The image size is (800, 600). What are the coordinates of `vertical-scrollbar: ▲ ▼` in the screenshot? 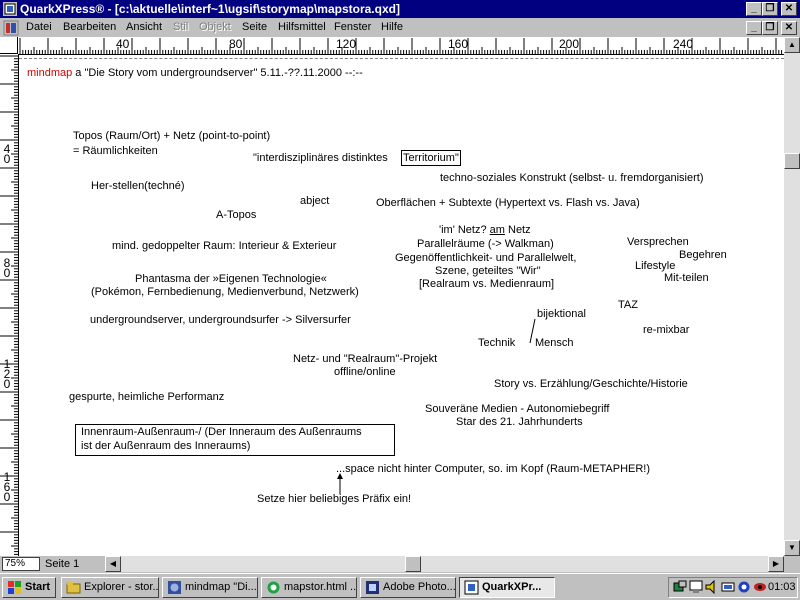 It's located at (792, 296).